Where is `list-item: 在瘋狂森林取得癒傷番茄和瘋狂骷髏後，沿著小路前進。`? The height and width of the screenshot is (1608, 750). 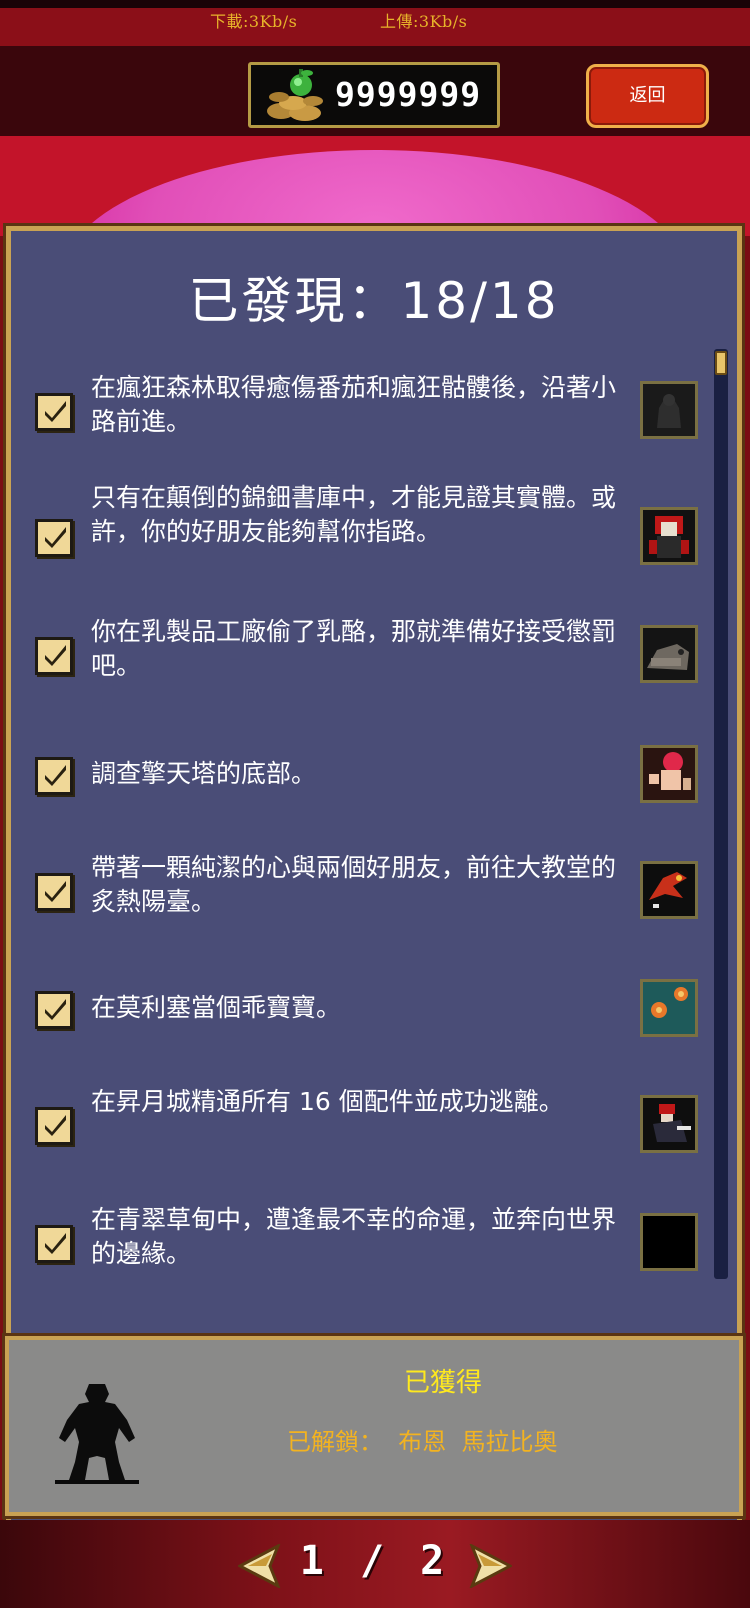
list-item: 在瘋狂森林取得癒傷番茄和瘋狂骷髏後，沿著小路前進。 is located at coordinates (361, 426).